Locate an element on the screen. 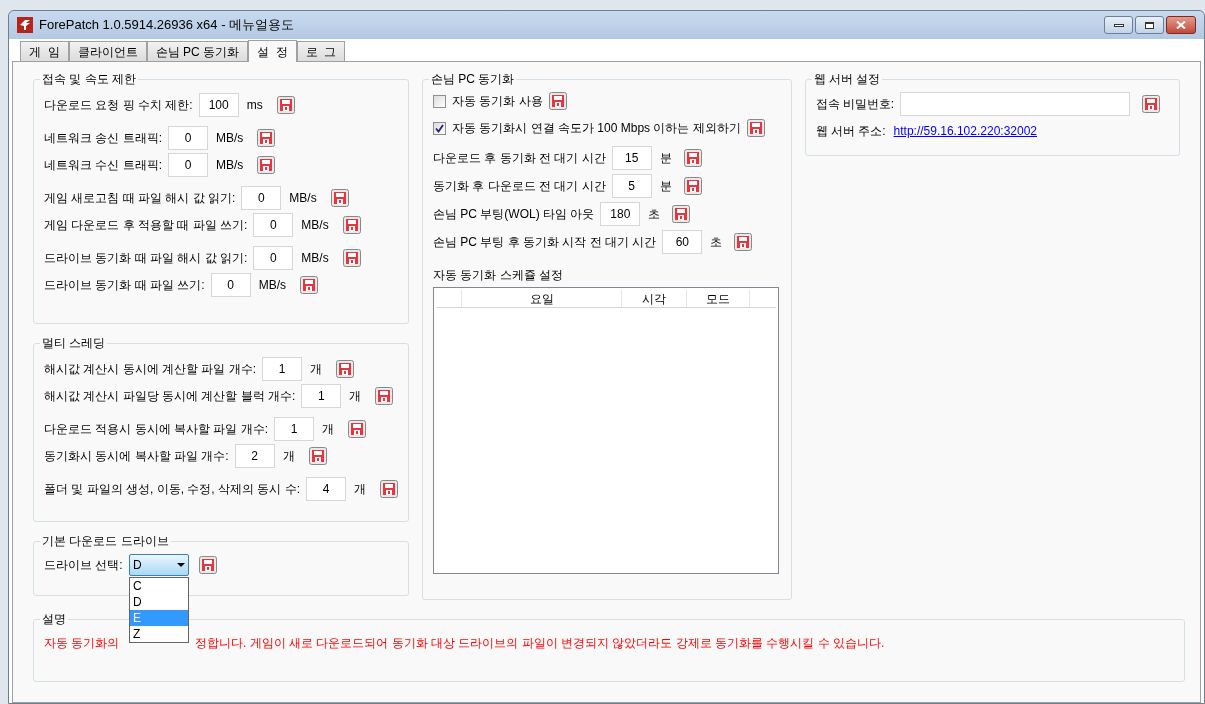 Image resolution: width=1205 pixels, height=704 pixels. field-label: 드라이브 동기화 때 파일 쓰기: is located at coordinates (124, 285).